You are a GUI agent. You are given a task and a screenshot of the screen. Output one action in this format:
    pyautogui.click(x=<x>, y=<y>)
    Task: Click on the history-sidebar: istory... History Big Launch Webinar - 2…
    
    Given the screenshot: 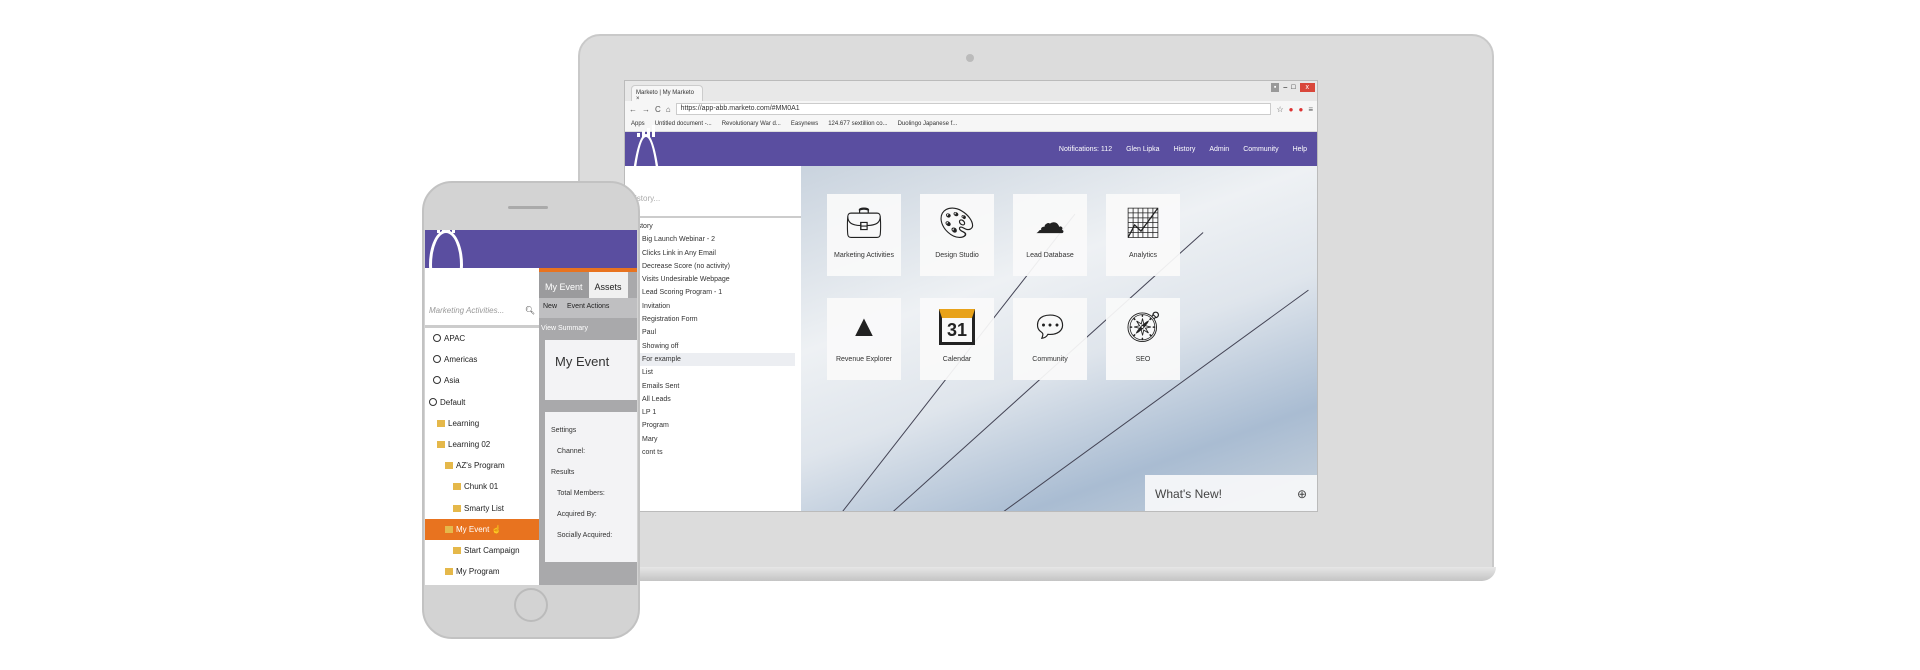 What is the action you would take?
    pyautogui.click(x=713, y=338)
    